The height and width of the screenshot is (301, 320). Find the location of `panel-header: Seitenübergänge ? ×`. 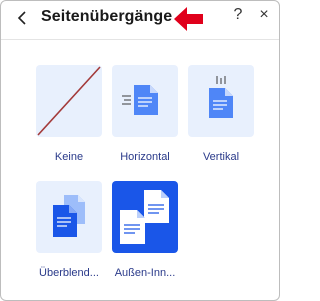

panel-header: Seitenübergänge ? × is located at coordinates (140, 19).